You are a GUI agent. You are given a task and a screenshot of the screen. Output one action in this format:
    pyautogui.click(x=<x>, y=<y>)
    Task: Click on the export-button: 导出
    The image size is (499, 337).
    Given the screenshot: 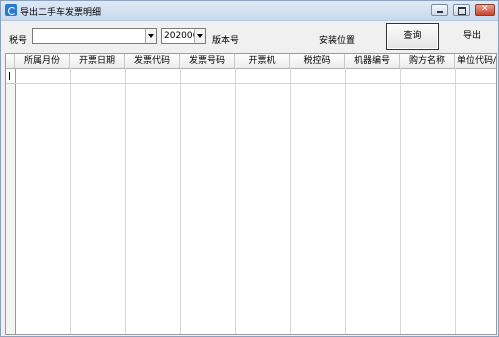 What is the action you would take?
    pyautogui.click(x=472, y=36)
    